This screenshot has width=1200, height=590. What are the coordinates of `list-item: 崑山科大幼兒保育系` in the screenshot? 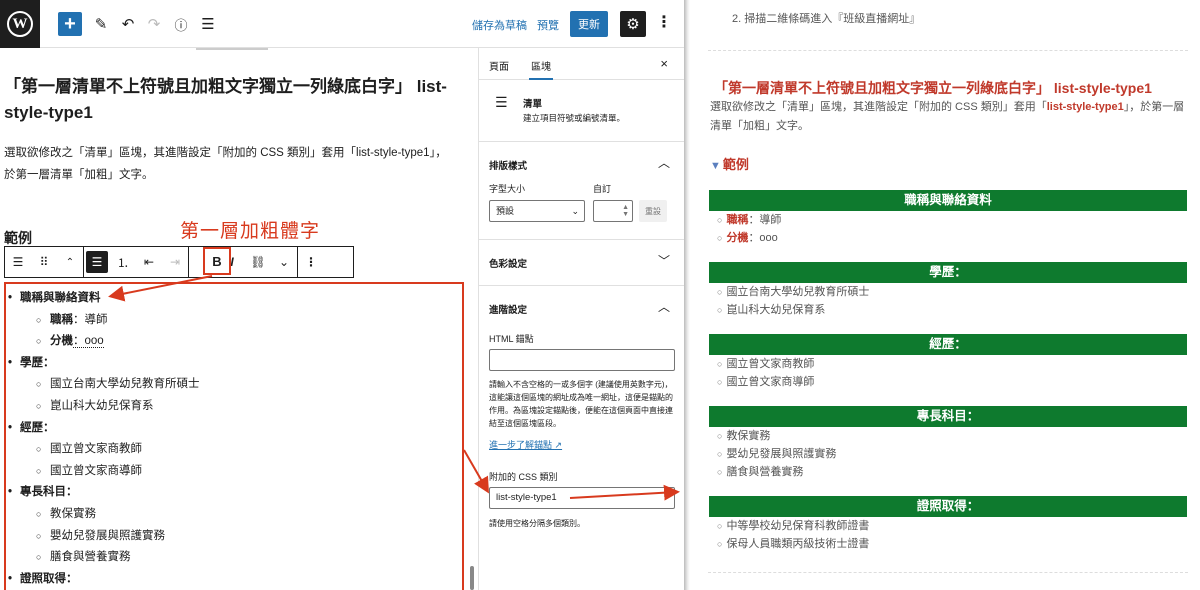 It's located at (104, 407).